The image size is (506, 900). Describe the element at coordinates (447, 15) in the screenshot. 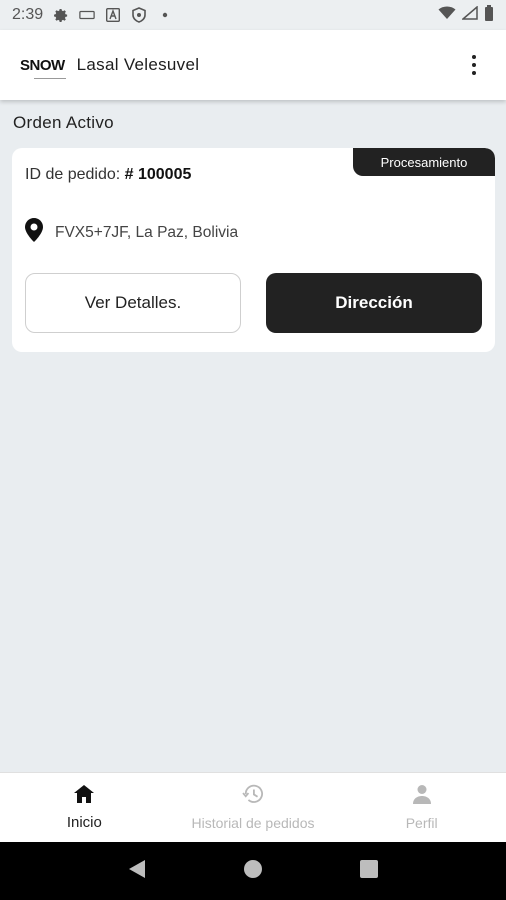

I see `wifi-icon` at that location.